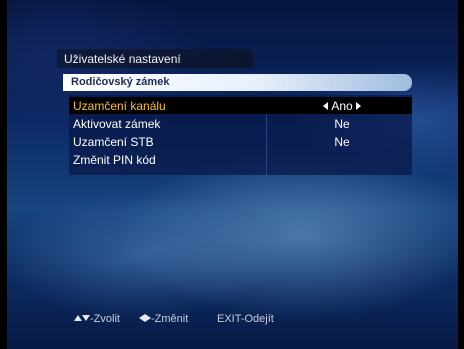  What do you see at coordinates (113, 142) in the screenshot?
I see `setting-label: Uzamčení STB` at bounding box center [113, 142].